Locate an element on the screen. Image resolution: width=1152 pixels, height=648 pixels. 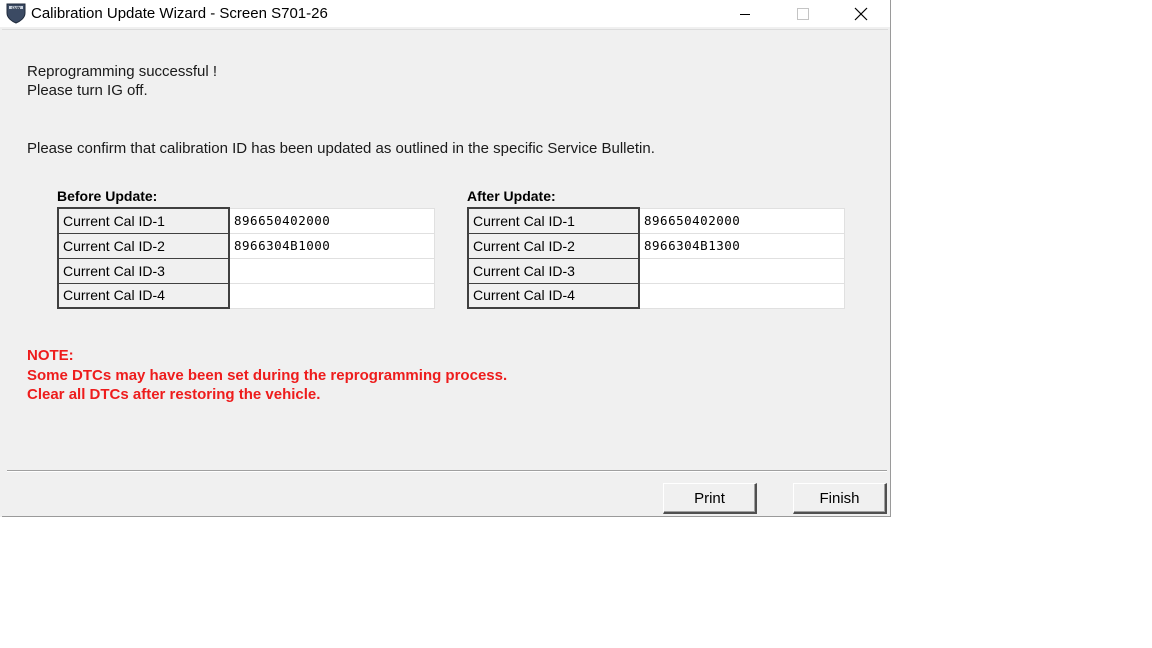
minimize-button is located at coordinates (745, 13).